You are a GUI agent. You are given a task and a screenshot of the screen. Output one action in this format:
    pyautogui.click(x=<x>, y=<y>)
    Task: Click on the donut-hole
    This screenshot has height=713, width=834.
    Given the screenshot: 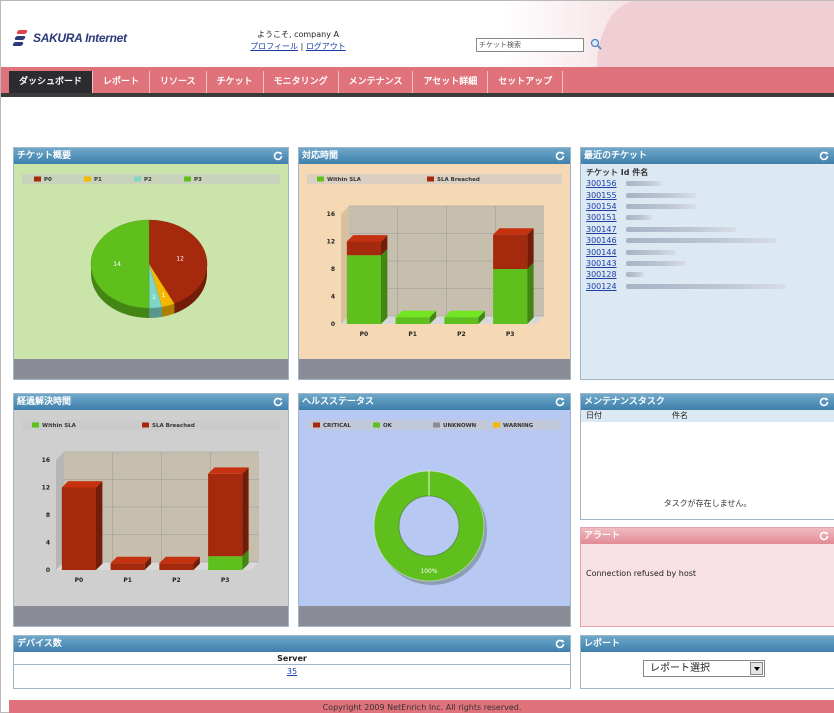 What is the action you would take?
    pyautogui.click(x=429, y=526)
    